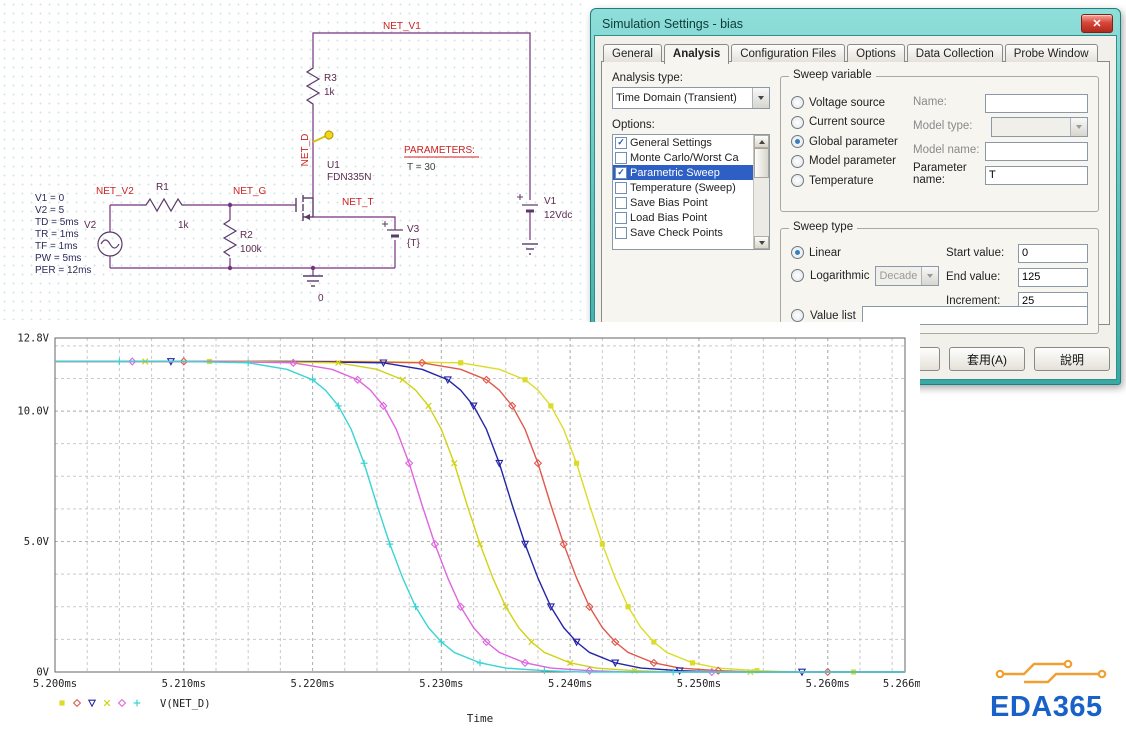  What do you see at coordinates (844, 123) in the screenshot?
I see `radio-current-source: Current source` at bounding box center [844, 123].